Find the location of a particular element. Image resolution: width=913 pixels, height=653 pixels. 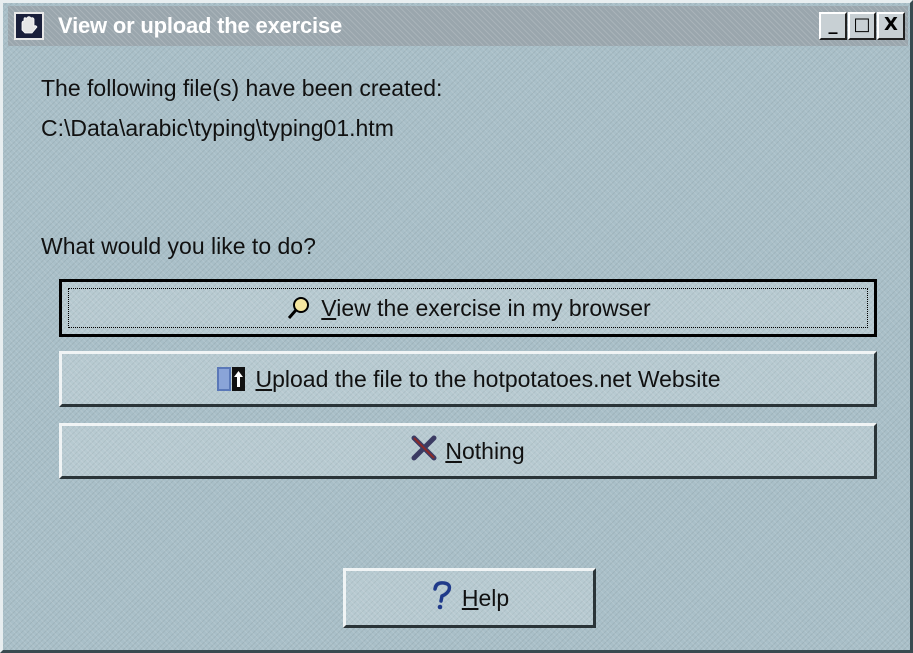

close-icon: X is located at coordinates (891, 24).